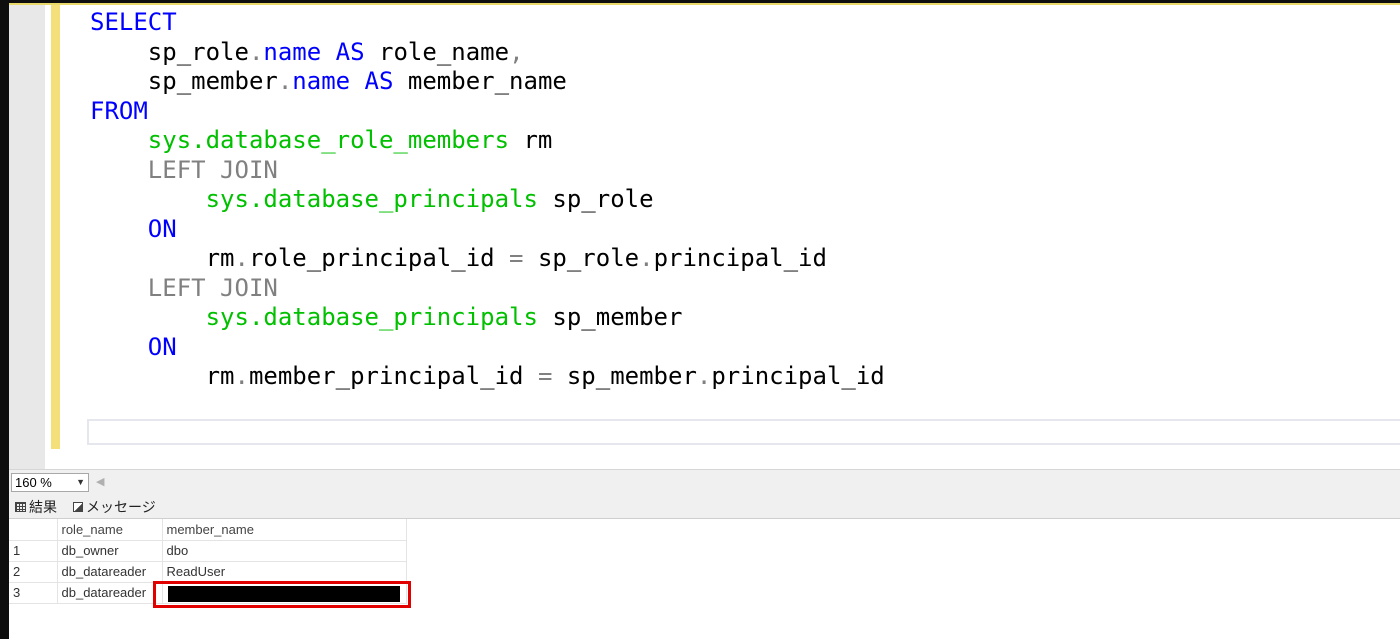  I want to click on column: role_principal_id, so click(371, 258).